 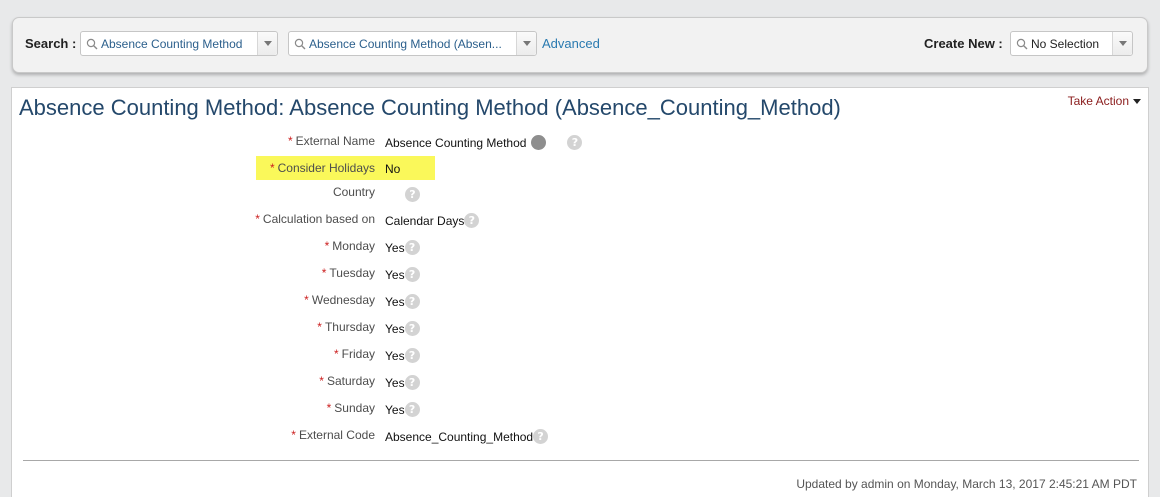 I want to click on field-friday: * Friday Yes ?, so click(x=312, y=355).